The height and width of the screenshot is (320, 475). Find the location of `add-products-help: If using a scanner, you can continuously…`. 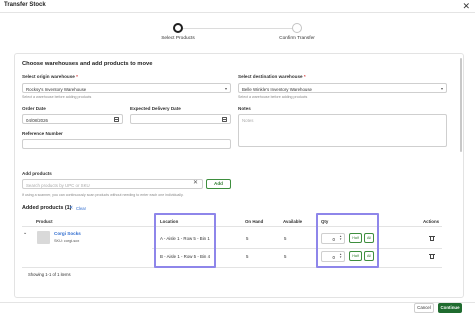

add-products-help: If using a scanner, you can continuously… is located at coordinates (103, 195).